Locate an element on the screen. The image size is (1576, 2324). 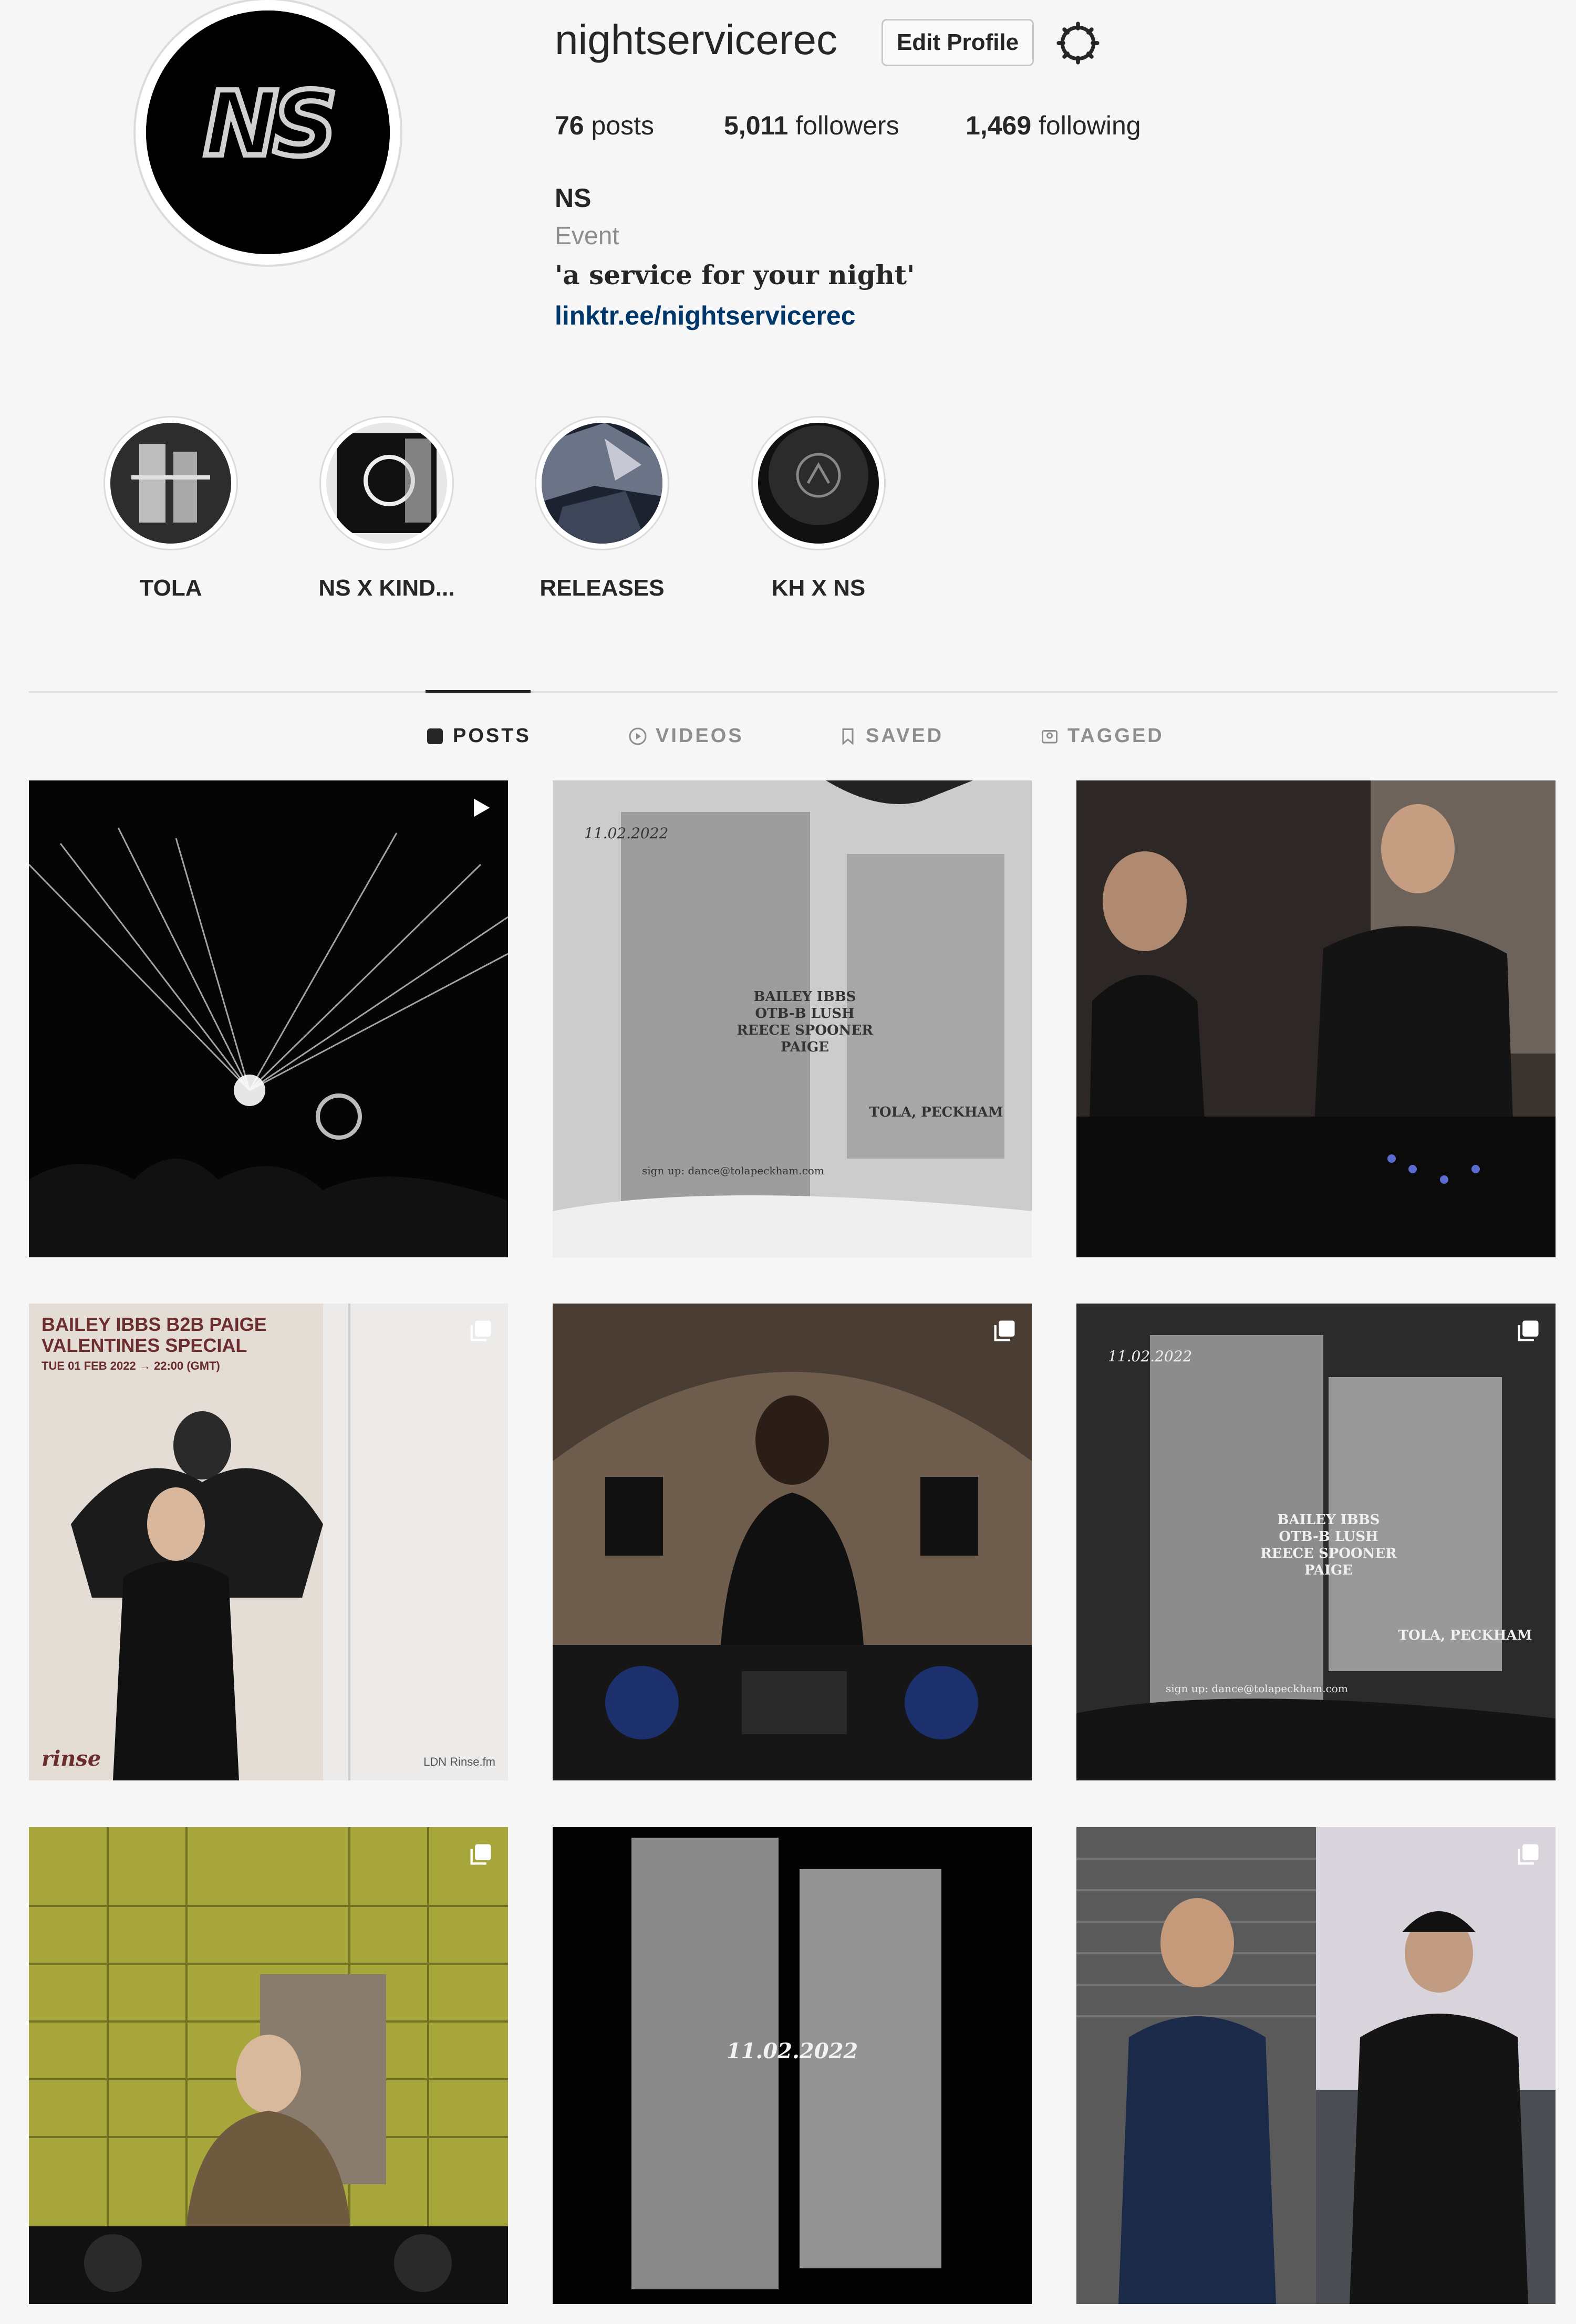
poster-title-1: BAILEY IBBS B2B PAIGE is located at coordinates (154, 1325).